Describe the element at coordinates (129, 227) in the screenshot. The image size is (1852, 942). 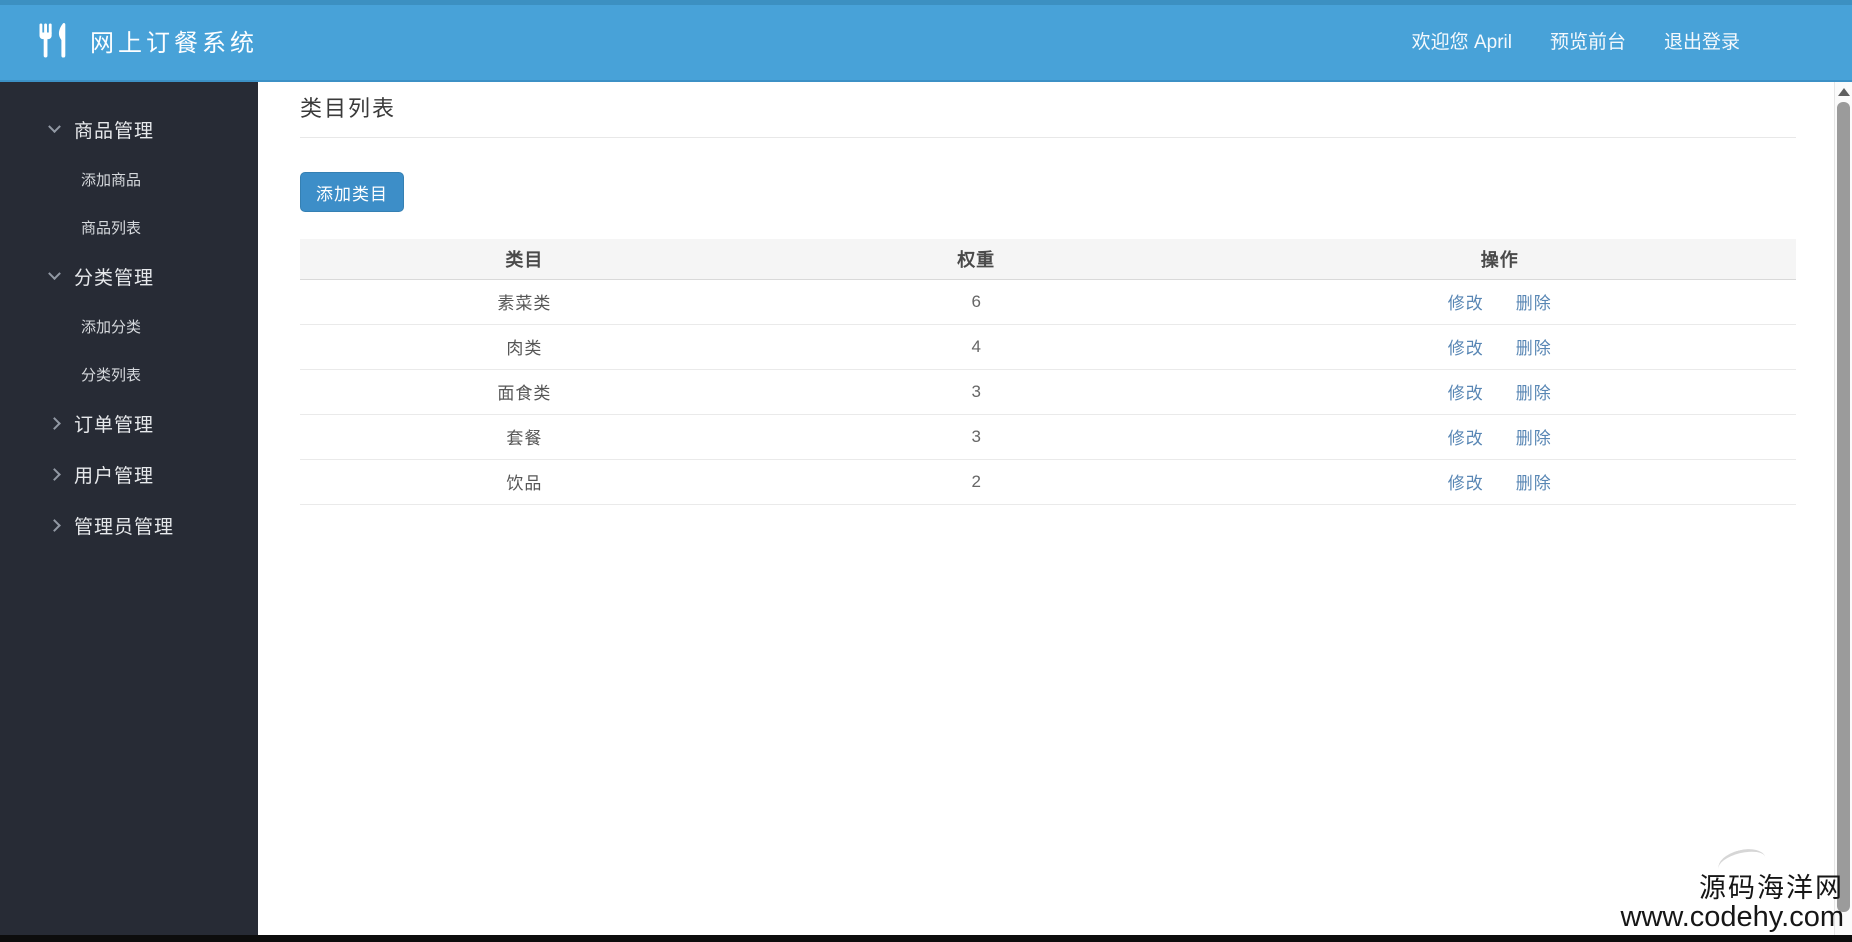
I see `sidebar-subitem-0-1: 商品列表` at that location.